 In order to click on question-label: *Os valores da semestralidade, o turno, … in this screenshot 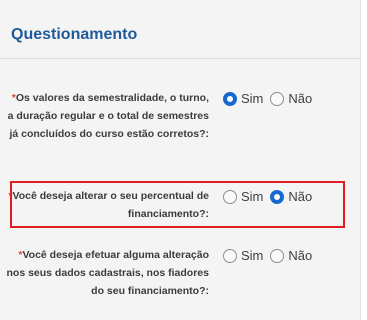, I will do `click(107, 116)`.